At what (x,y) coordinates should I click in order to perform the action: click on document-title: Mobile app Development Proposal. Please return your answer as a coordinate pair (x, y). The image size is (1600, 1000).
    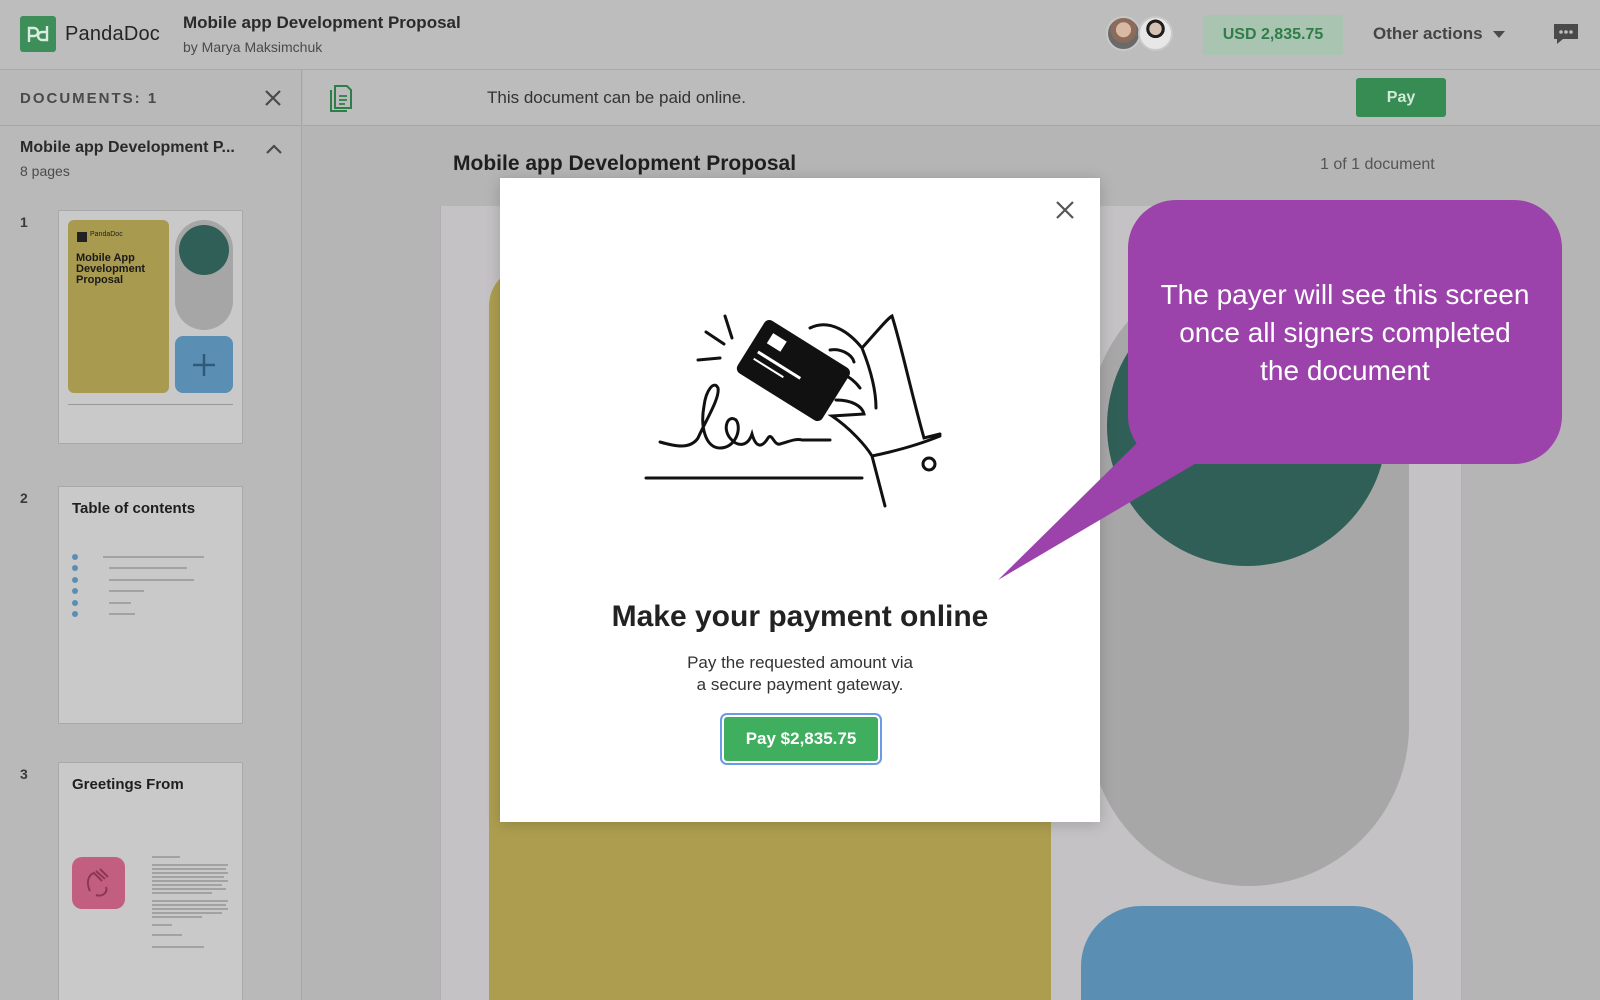
    Looking at the image, I should click on (322, 22).